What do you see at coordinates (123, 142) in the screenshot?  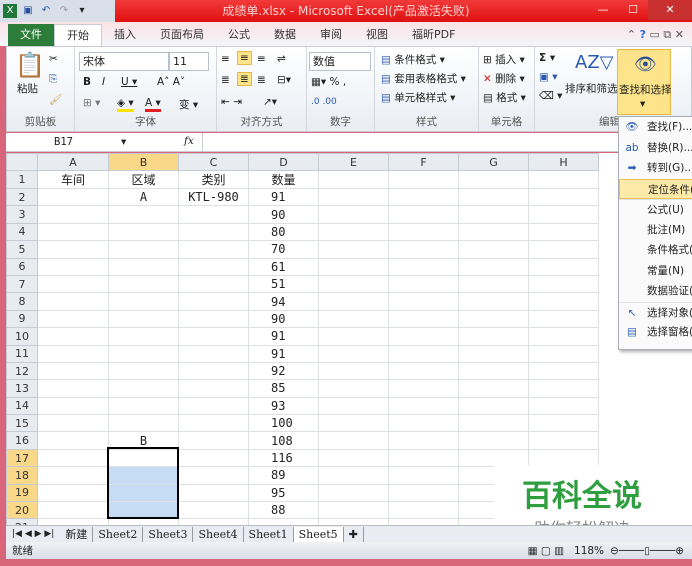 I see `name-box-dropdown-icon: ▾` at bounding box center [123, 142].